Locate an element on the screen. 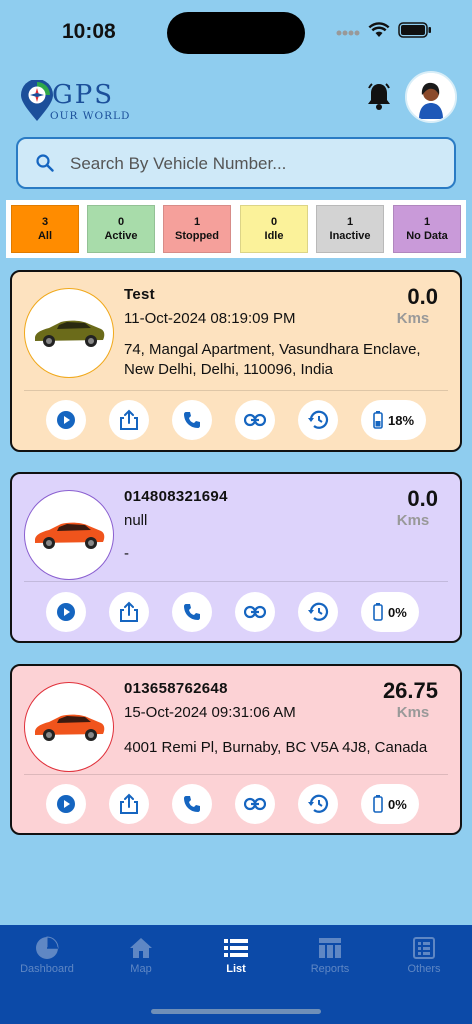 The height and width of the screenshot is (1024, 472). tab-map: Map is located at coordinates (141, 955).